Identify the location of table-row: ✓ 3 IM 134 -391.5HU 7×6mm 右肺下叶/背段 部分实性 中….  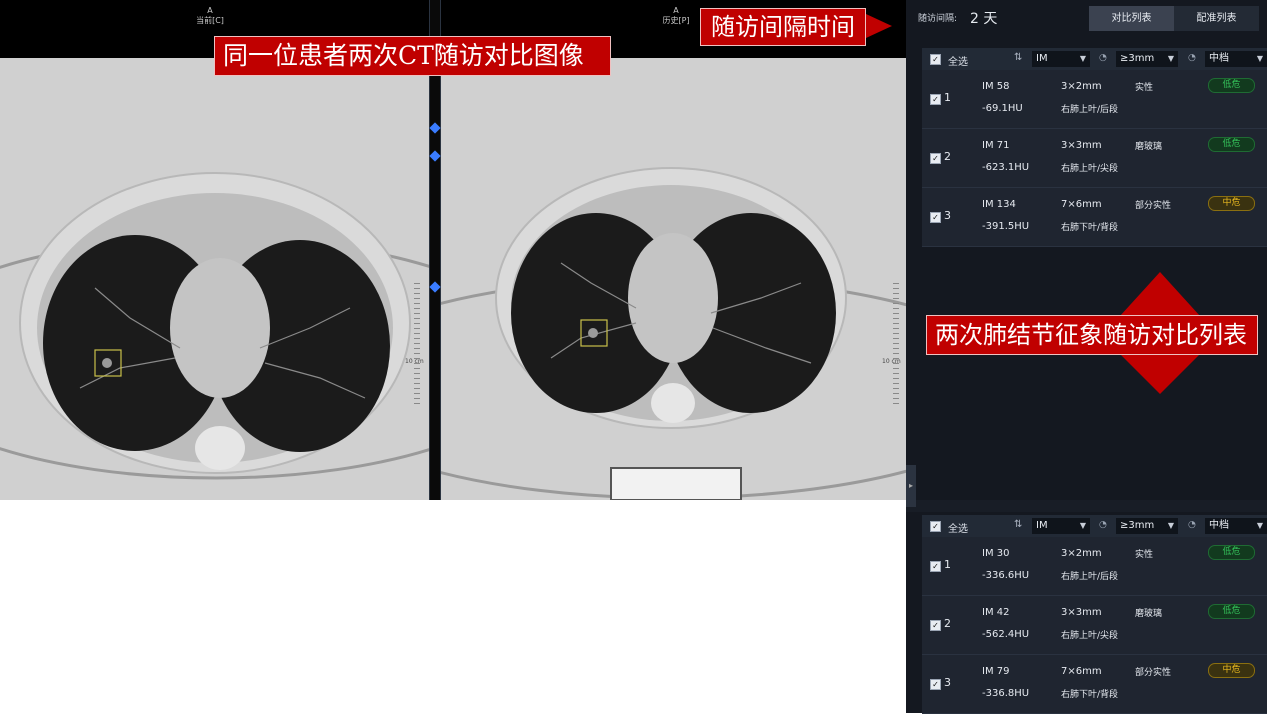
(1094, 217).